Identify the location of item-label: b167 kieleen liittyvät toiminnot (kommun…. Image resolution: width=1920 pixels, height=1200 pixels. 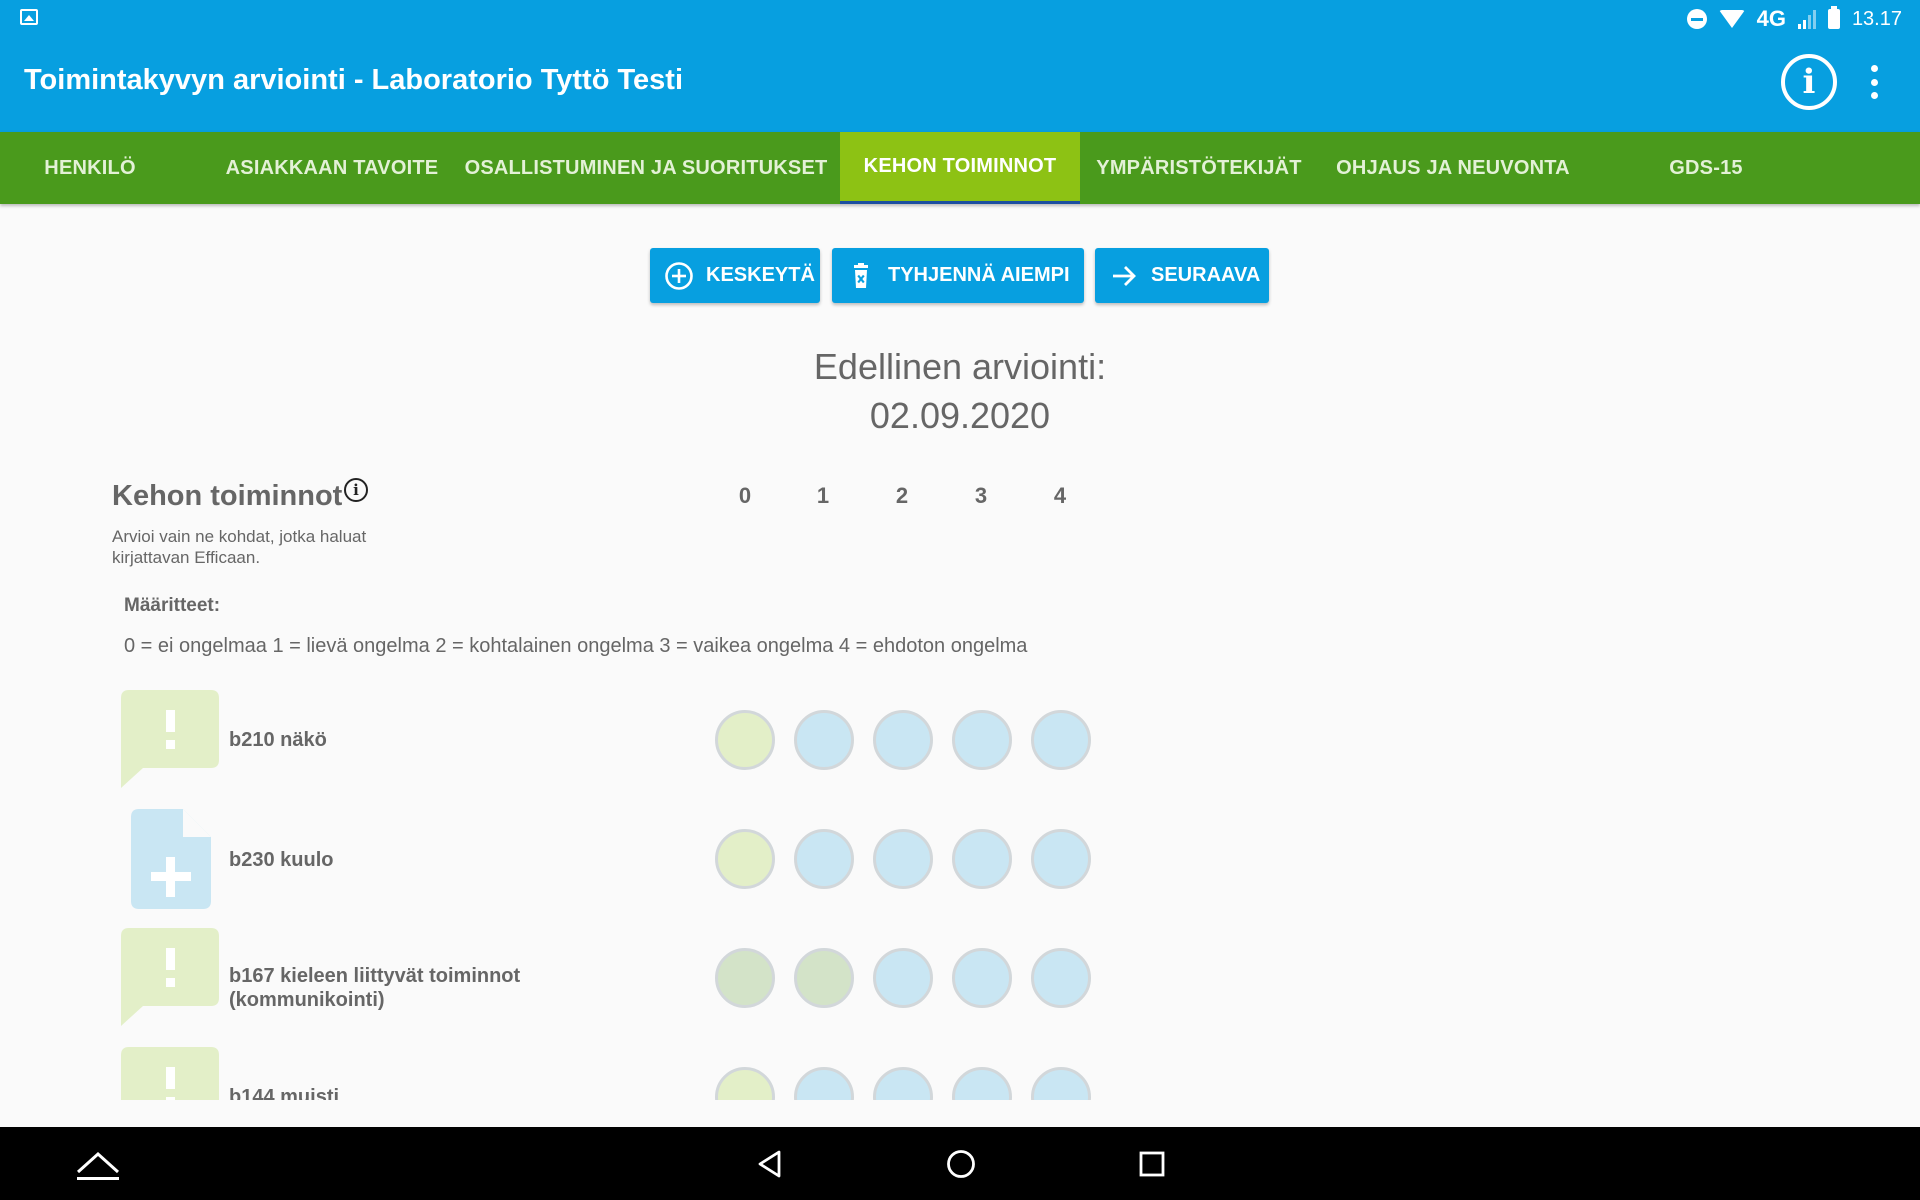
(375, 988).